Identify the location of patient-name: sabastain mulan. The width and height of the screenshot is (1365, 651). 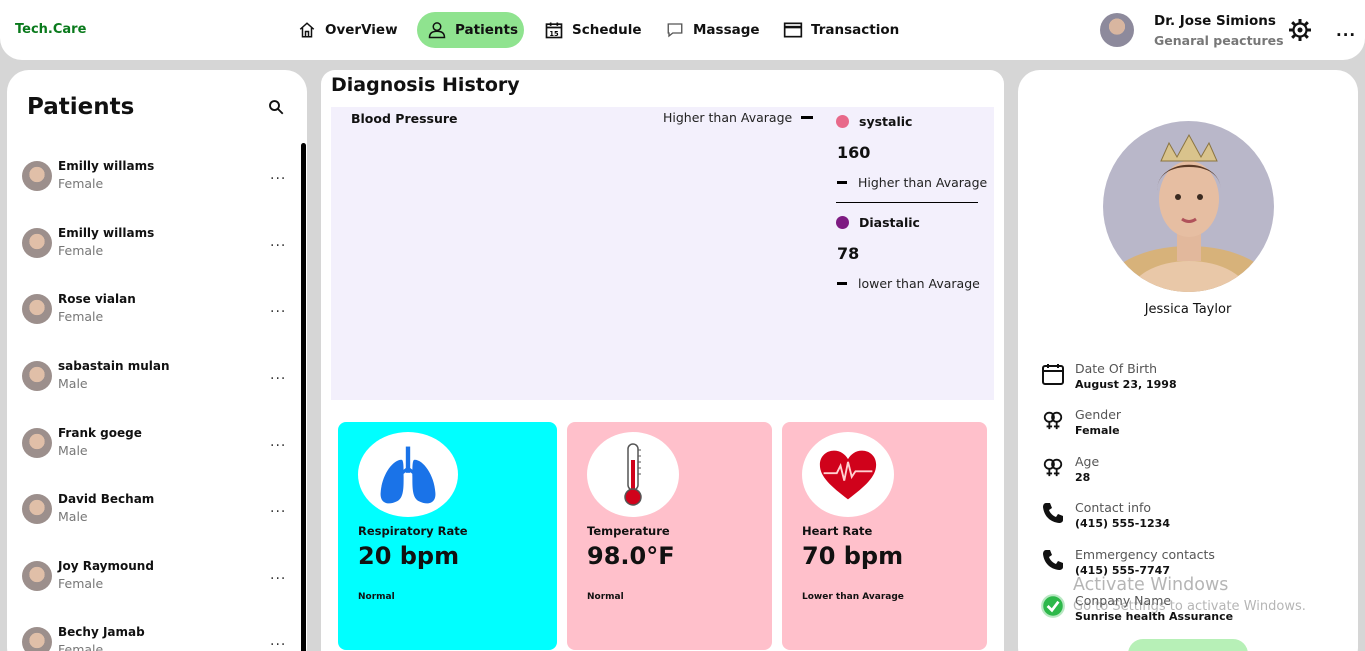
(114, 366).